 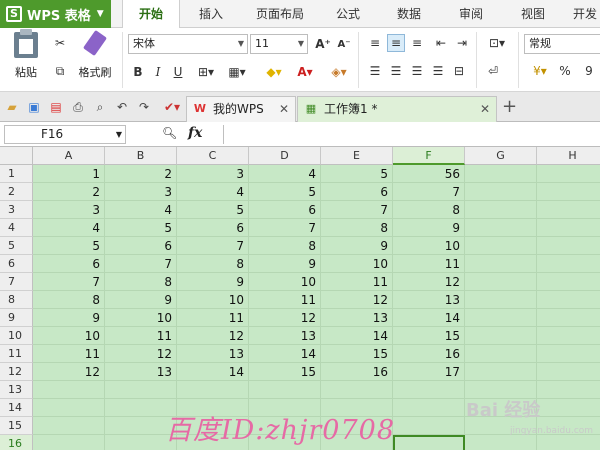 What do you see at coordinates (16, 408) in the screenshot?
I see `row-header-14: 14` at bounding box center [16, 408].